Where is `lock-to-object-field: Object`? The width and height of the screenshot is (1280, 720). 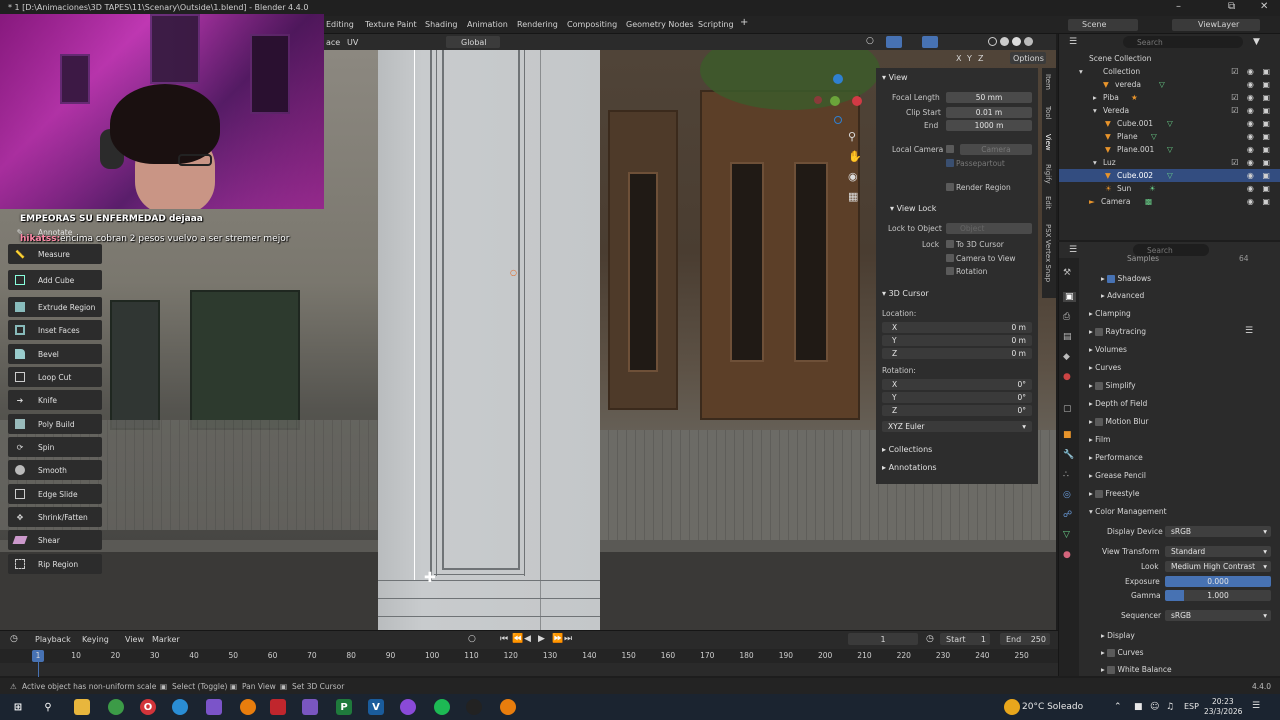
lock-to-object-field: Object is located at coordinates (989, 228).